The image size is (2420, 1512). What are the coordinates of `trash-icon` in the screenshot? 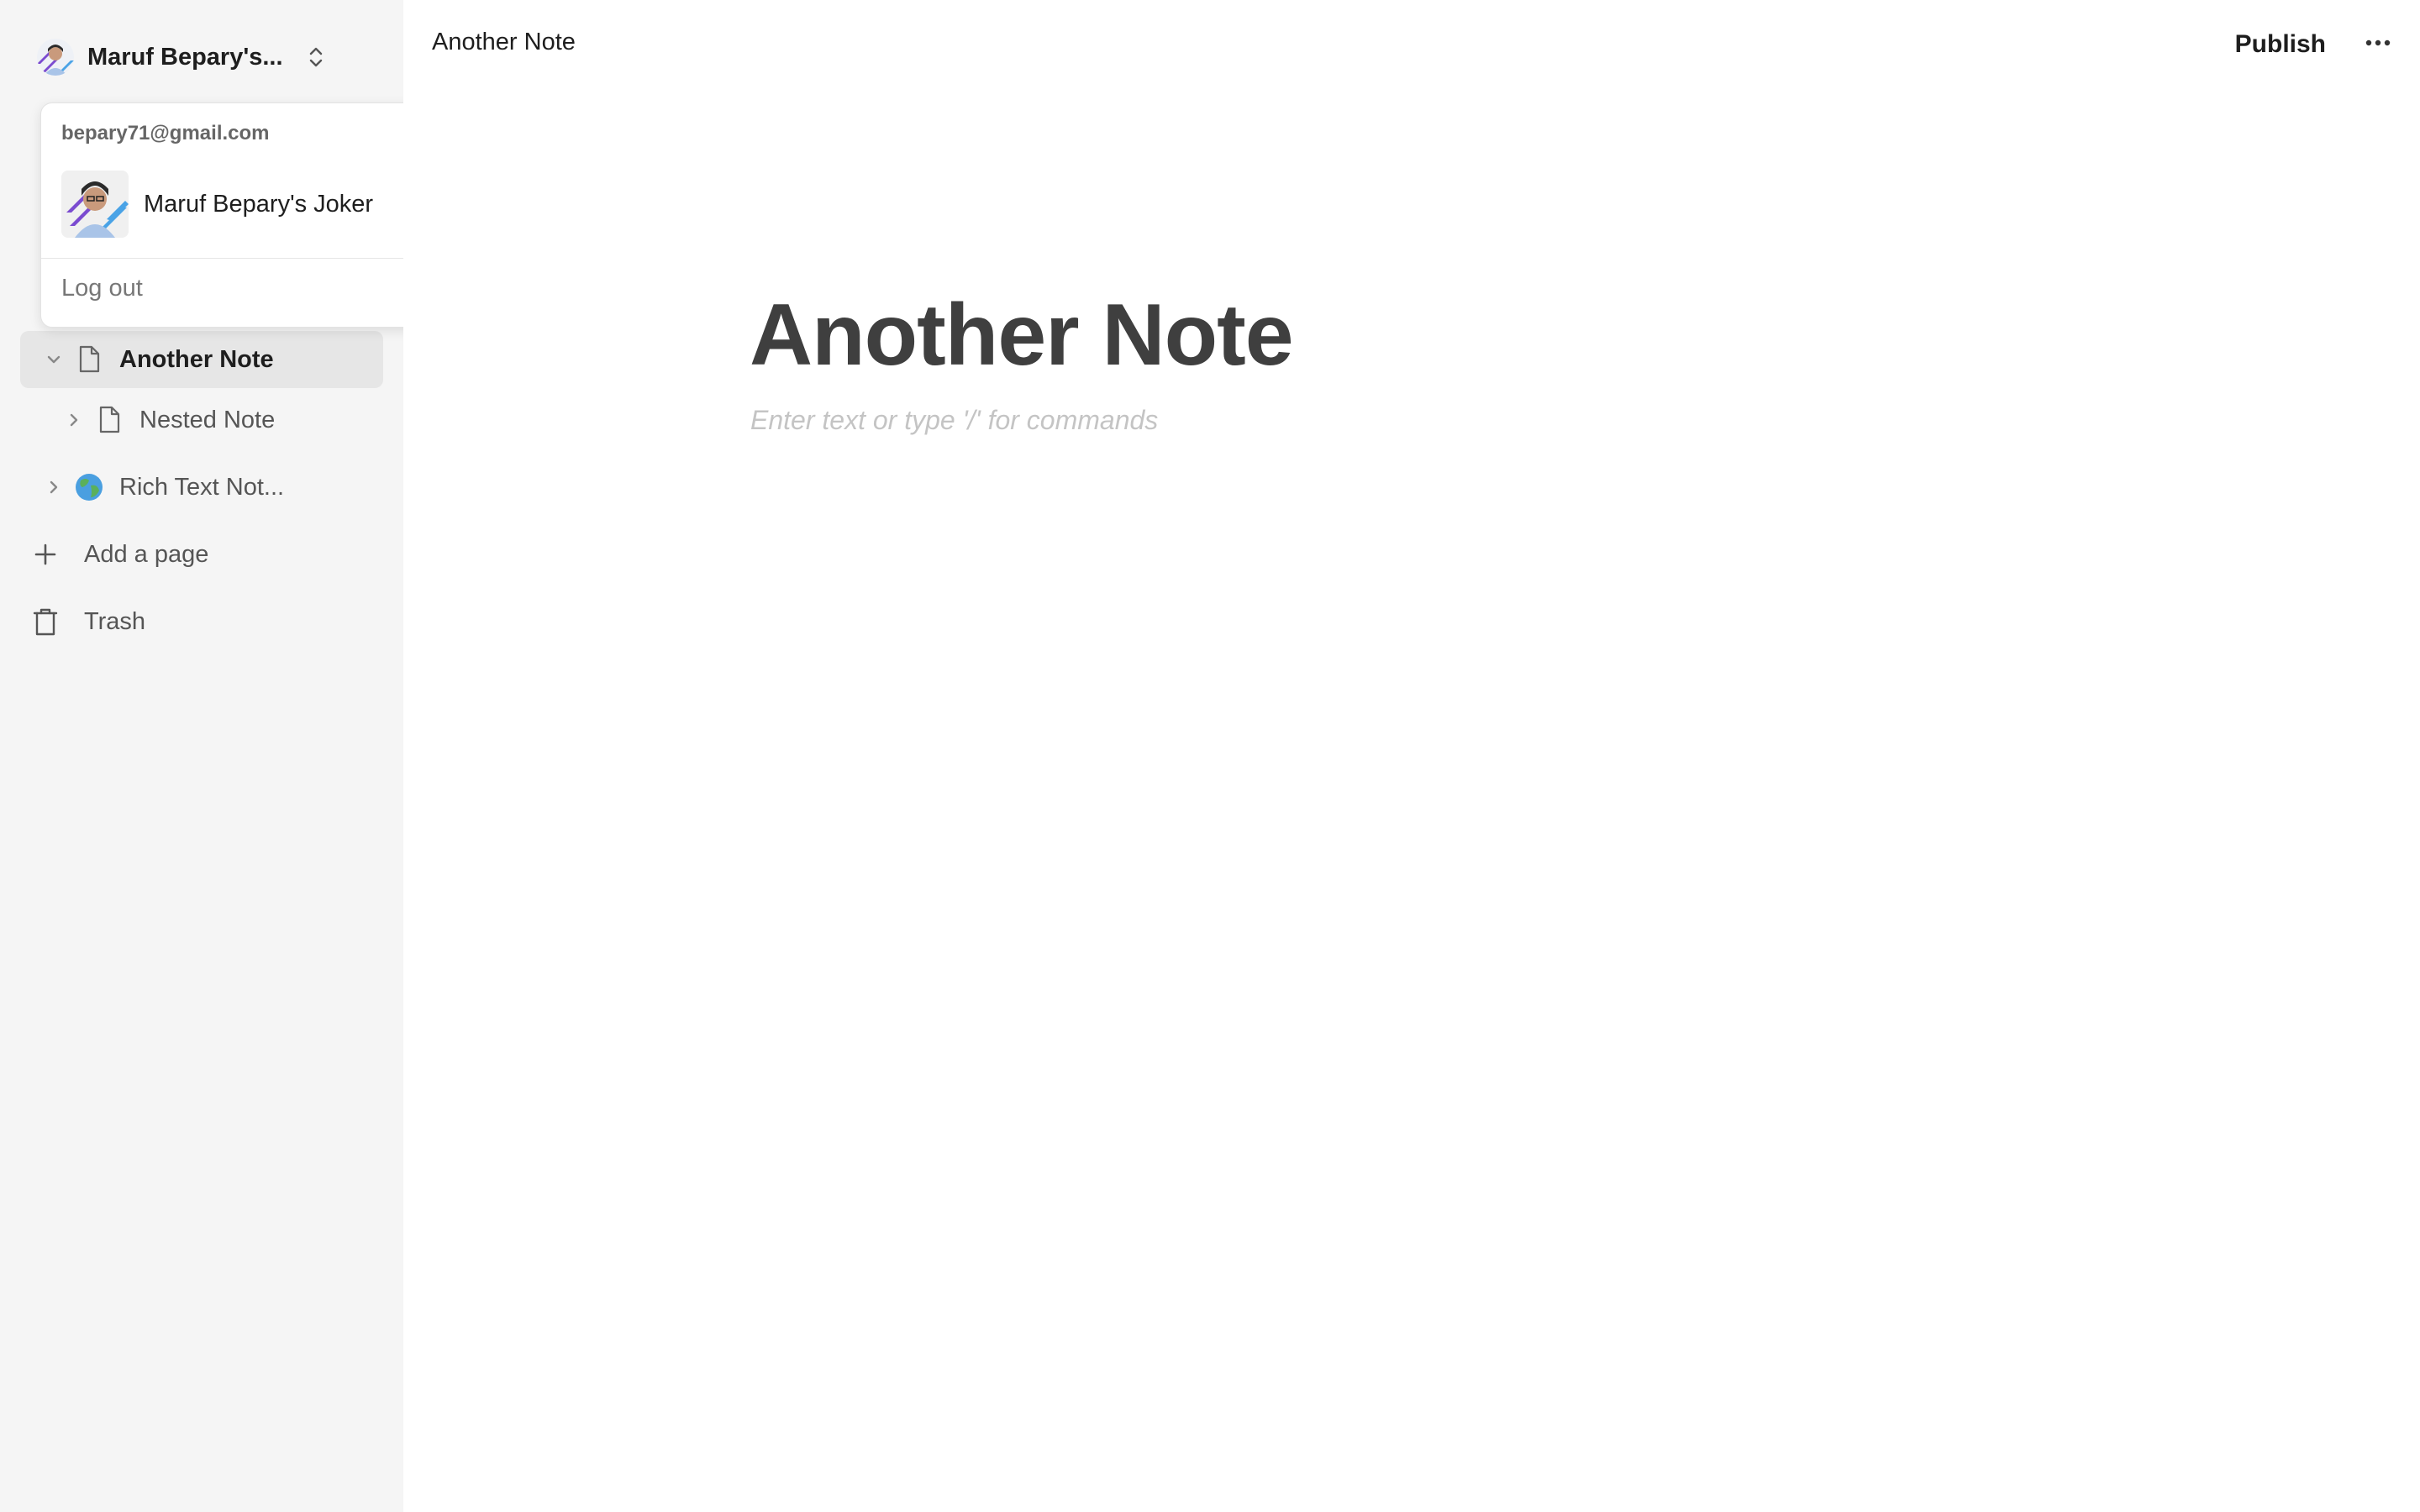 It's located at (45, 621).